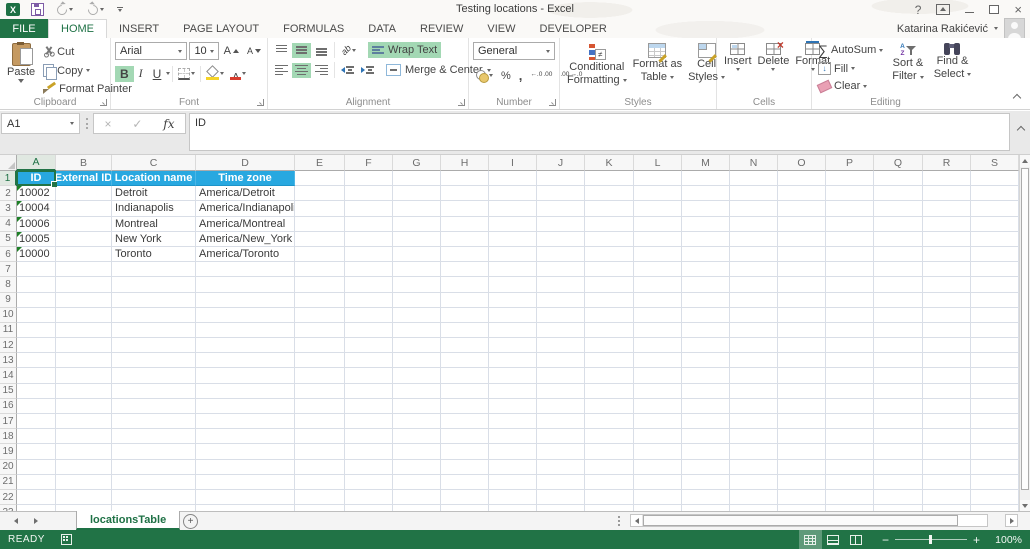 The image size is (1030, 549). Describe the element at coordinates (561, 497) in the screenshot. I see `cell-J22` at that location.